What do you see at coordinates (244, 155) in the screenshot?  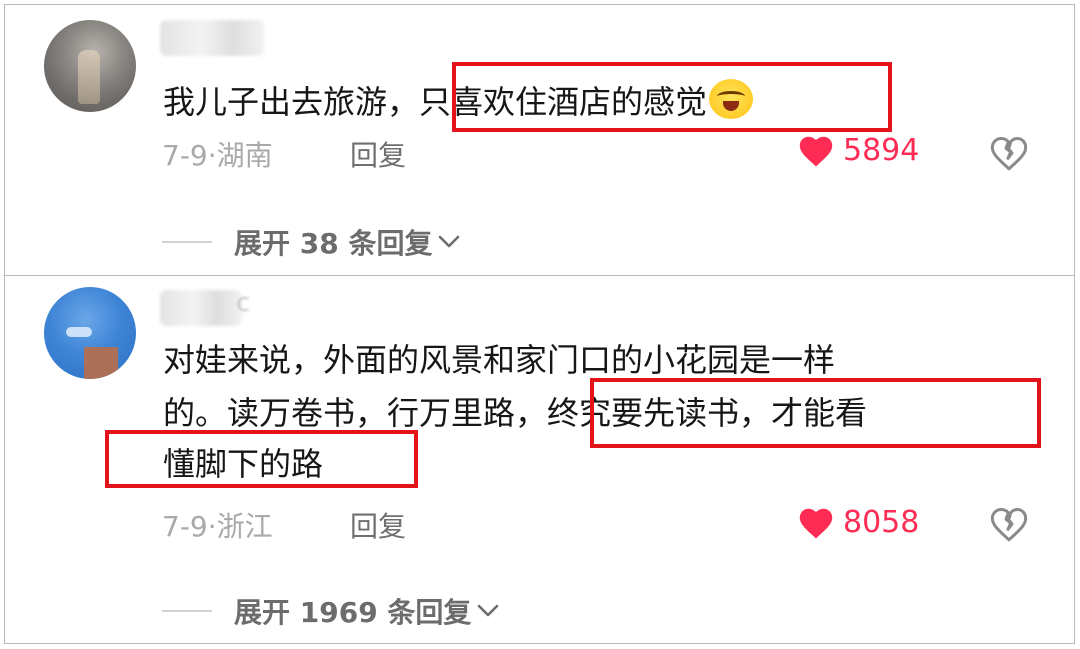 I see `comment-location: 湖南` at bounding box center [244, 155].